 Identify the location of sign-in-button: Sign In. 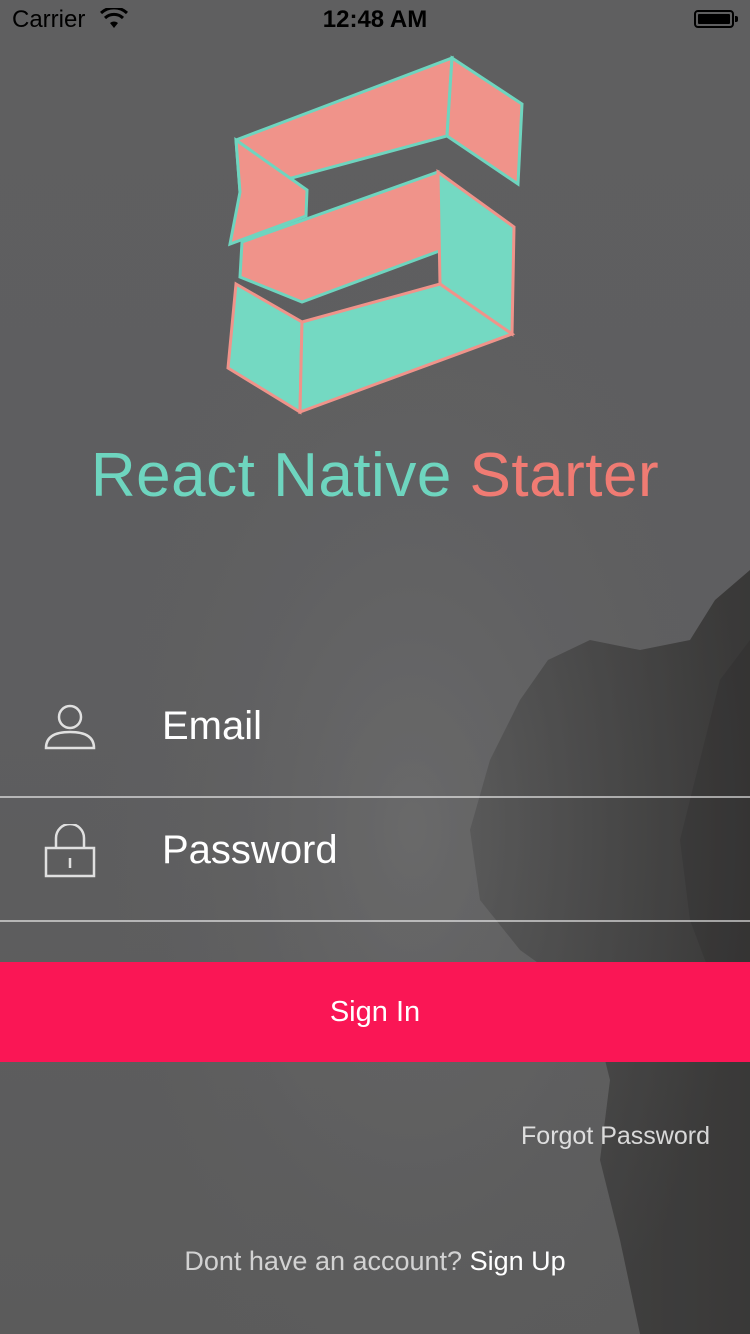
(375, 1012).